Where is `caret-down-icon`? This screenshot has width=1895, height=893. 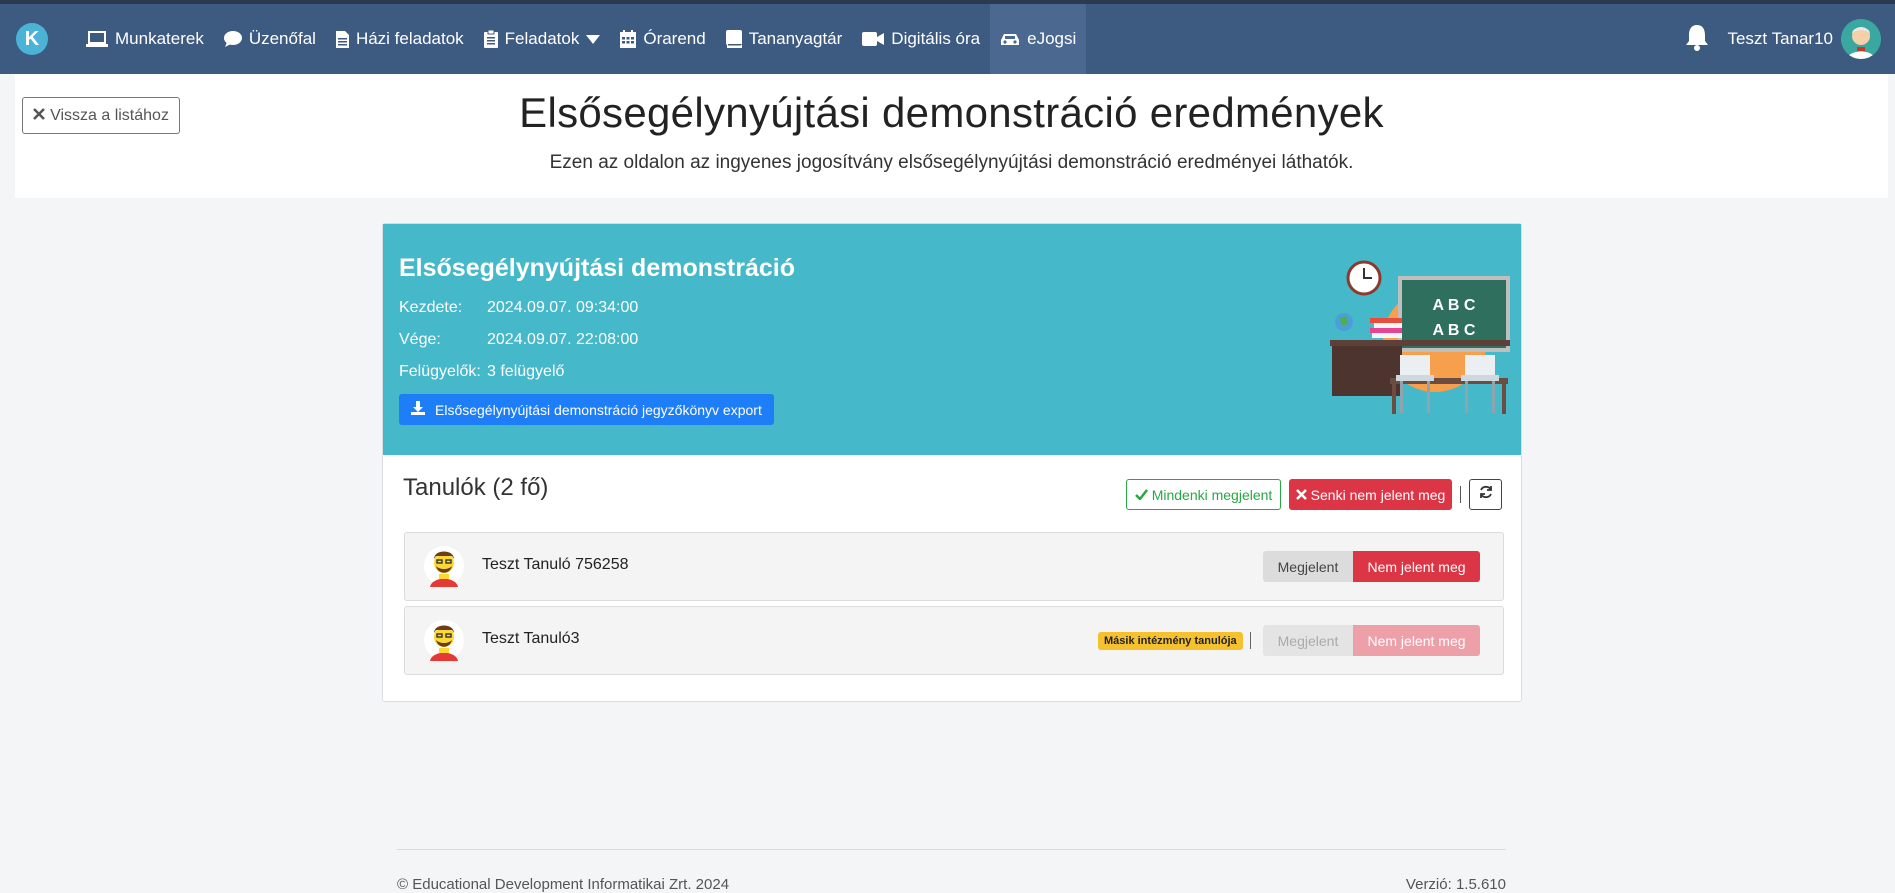 caret-down-icon is located at coordinates (593, 39).